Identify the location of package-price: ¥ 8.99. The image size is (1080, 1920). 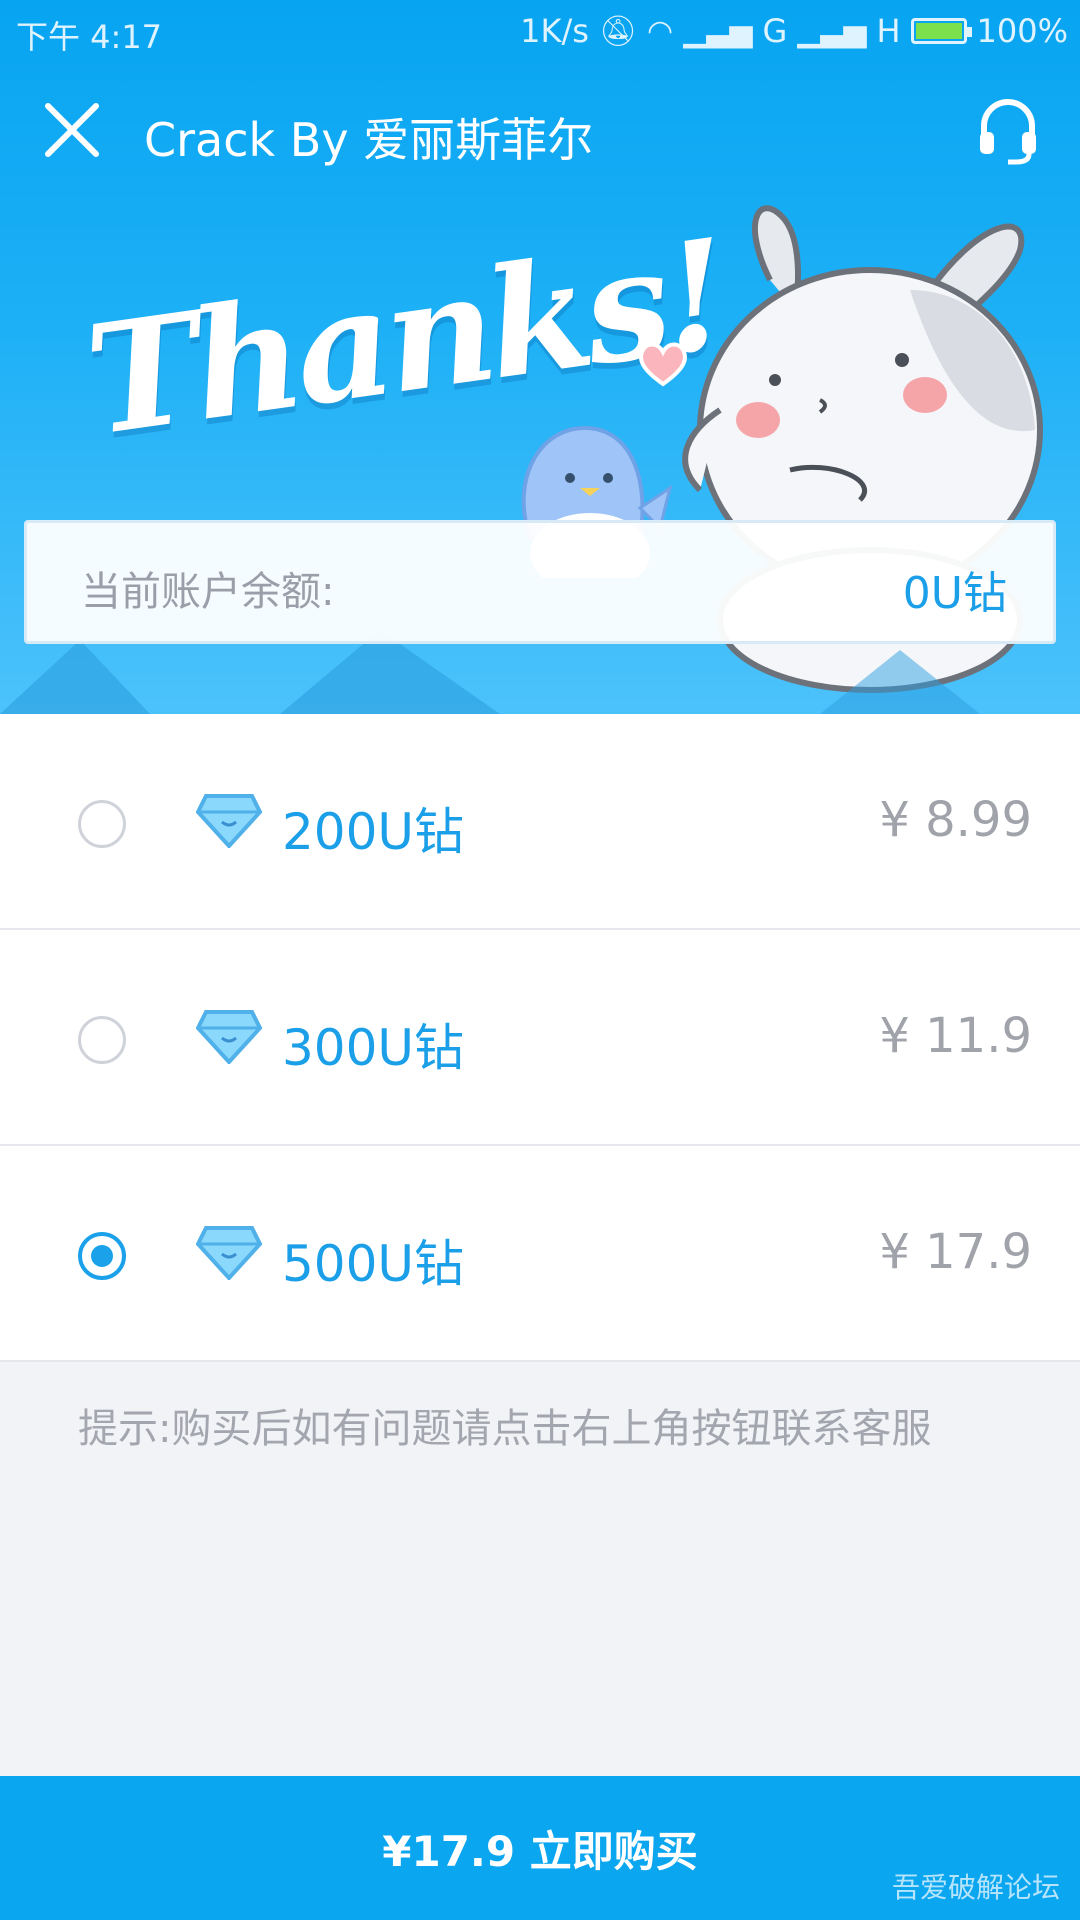
(955, 820).